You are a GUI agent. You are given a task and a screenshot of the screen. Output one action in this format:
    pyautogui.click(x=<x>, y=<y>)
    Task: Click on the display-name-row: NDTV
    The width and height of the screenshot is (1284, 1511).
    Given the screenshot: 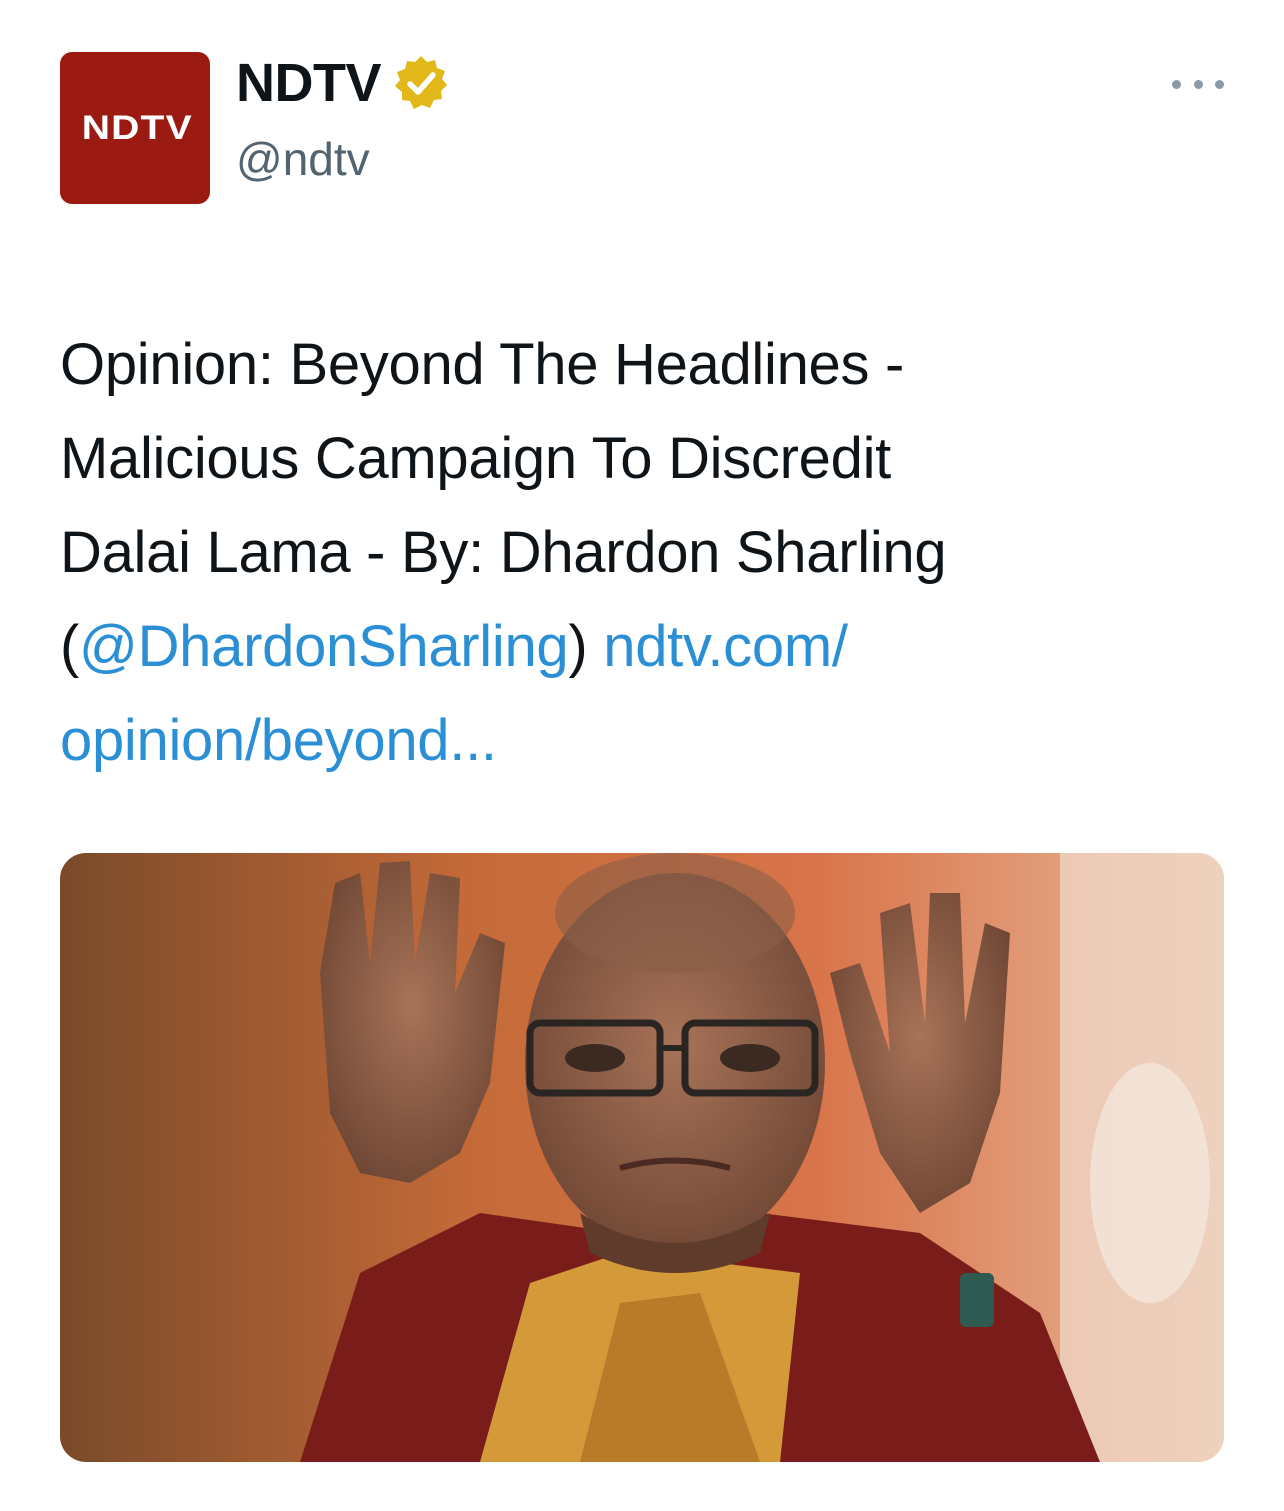 What is the action you would take?
    pyautogui.click(x=343, y=83)
    